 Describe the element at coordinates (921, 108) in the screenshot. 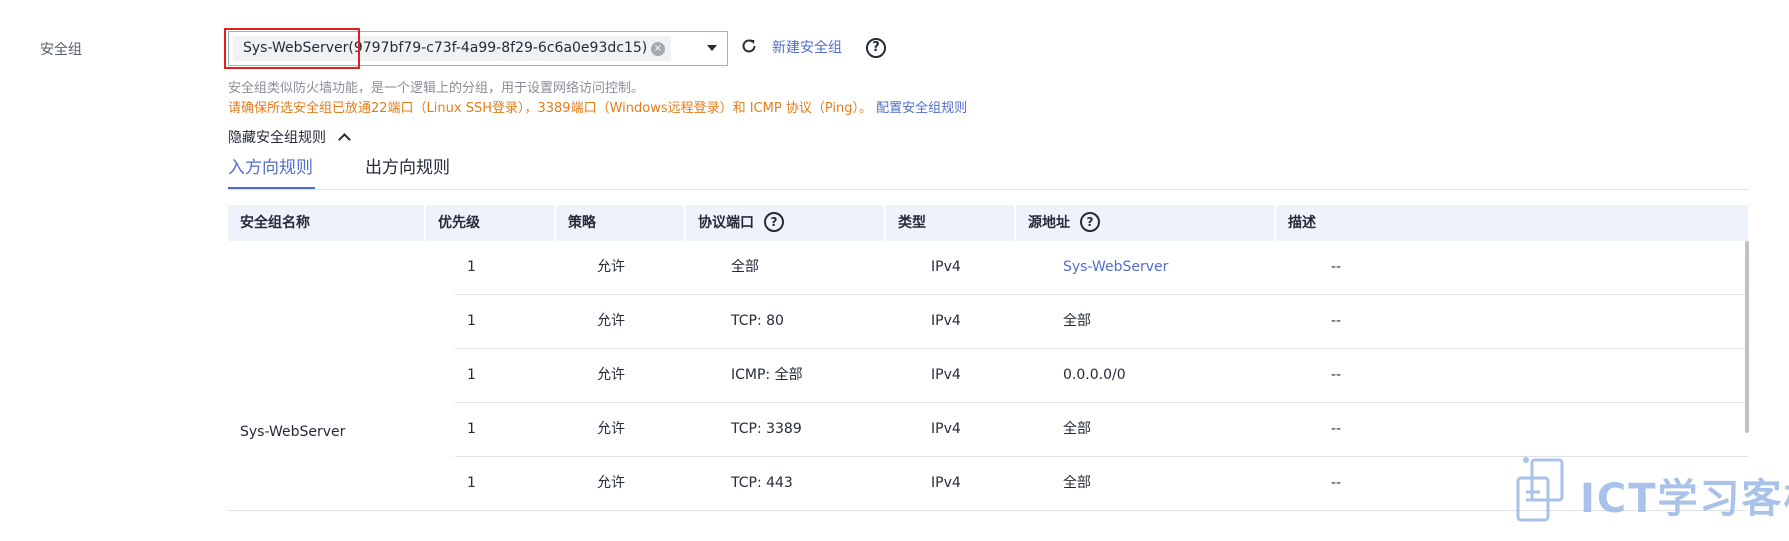

I see `config-rules-link: 配置安全组规则` at that location.